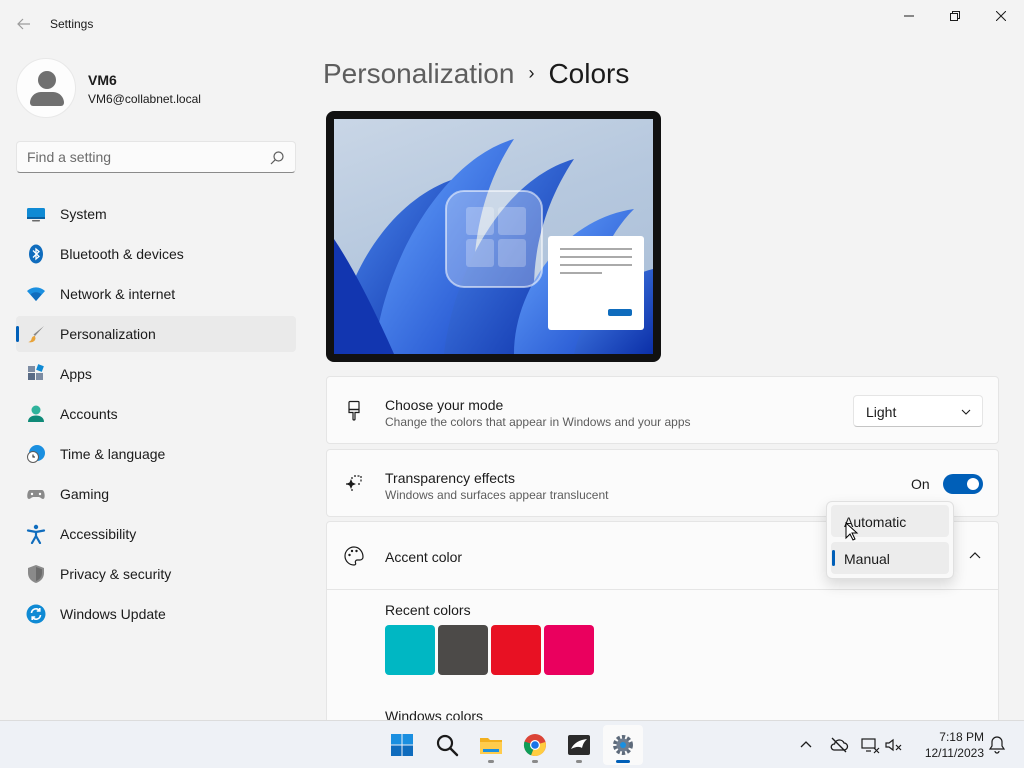  I want to click on chrome-icon, so click(534, 745).